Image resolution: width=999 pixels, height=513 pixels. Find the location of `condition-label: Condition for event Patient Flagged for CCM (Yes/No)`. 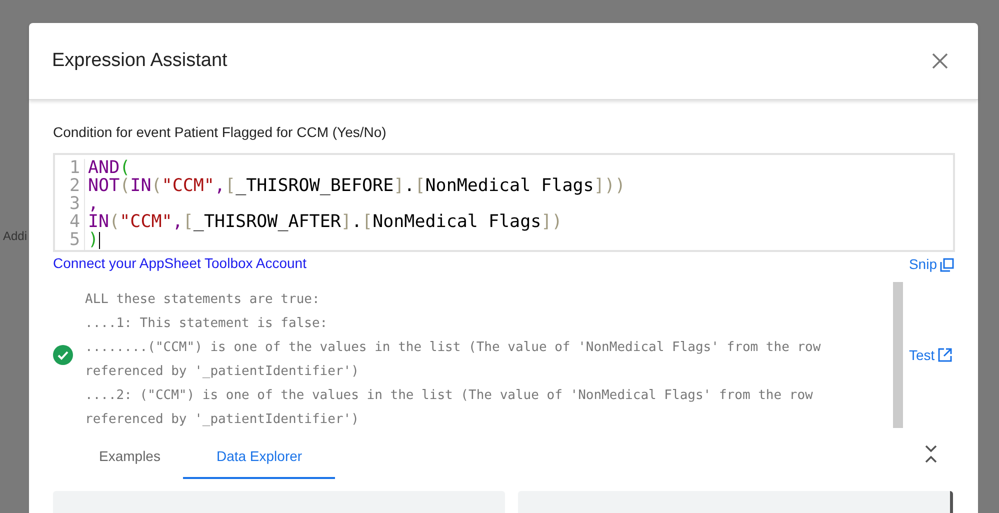

condition-label: Condition for event Patient Flagged for CCM (Yes/No) is located at coordinates (220, 132).